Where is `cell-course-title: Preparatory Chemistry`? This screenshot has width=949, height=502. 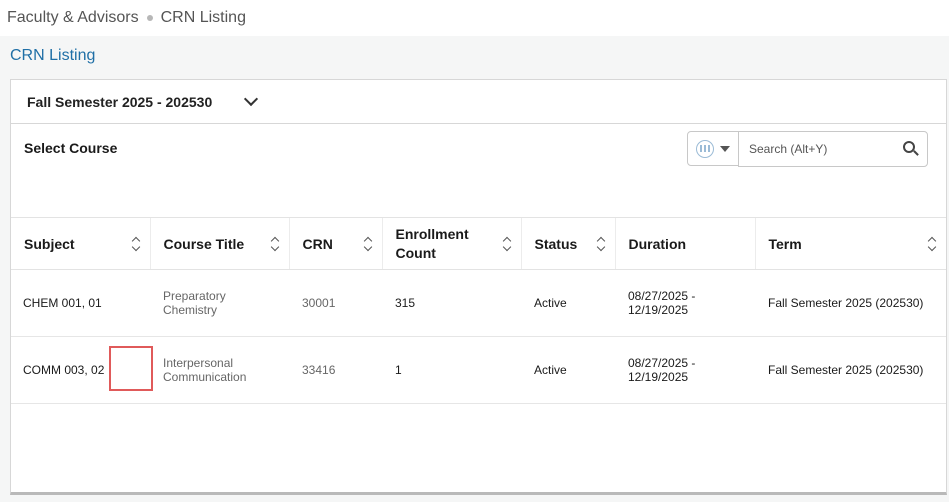 cell-course-title: Preparatory Chemistry is located at coordinates (219, 303).